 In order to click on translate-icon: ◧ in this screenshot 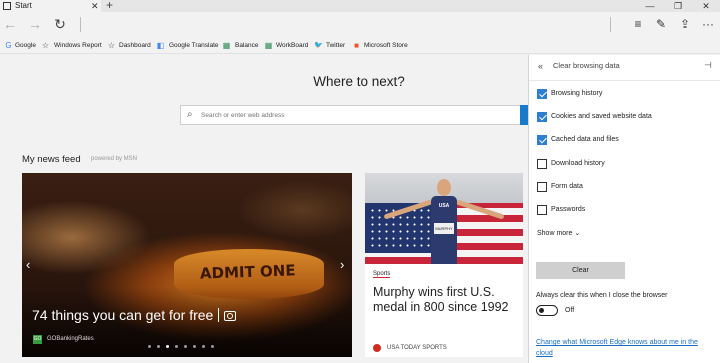, I will do `click(160, 45)`.